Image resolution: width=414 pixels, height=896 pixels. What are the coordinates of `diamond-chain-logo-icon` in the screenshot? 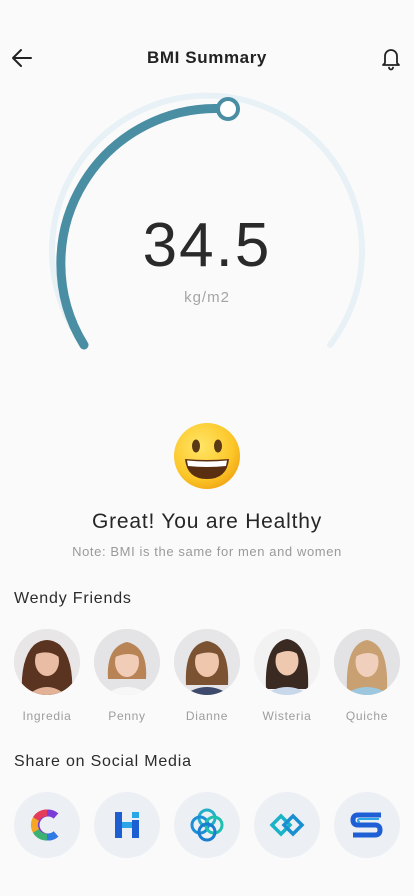 It's located at (287, 825).